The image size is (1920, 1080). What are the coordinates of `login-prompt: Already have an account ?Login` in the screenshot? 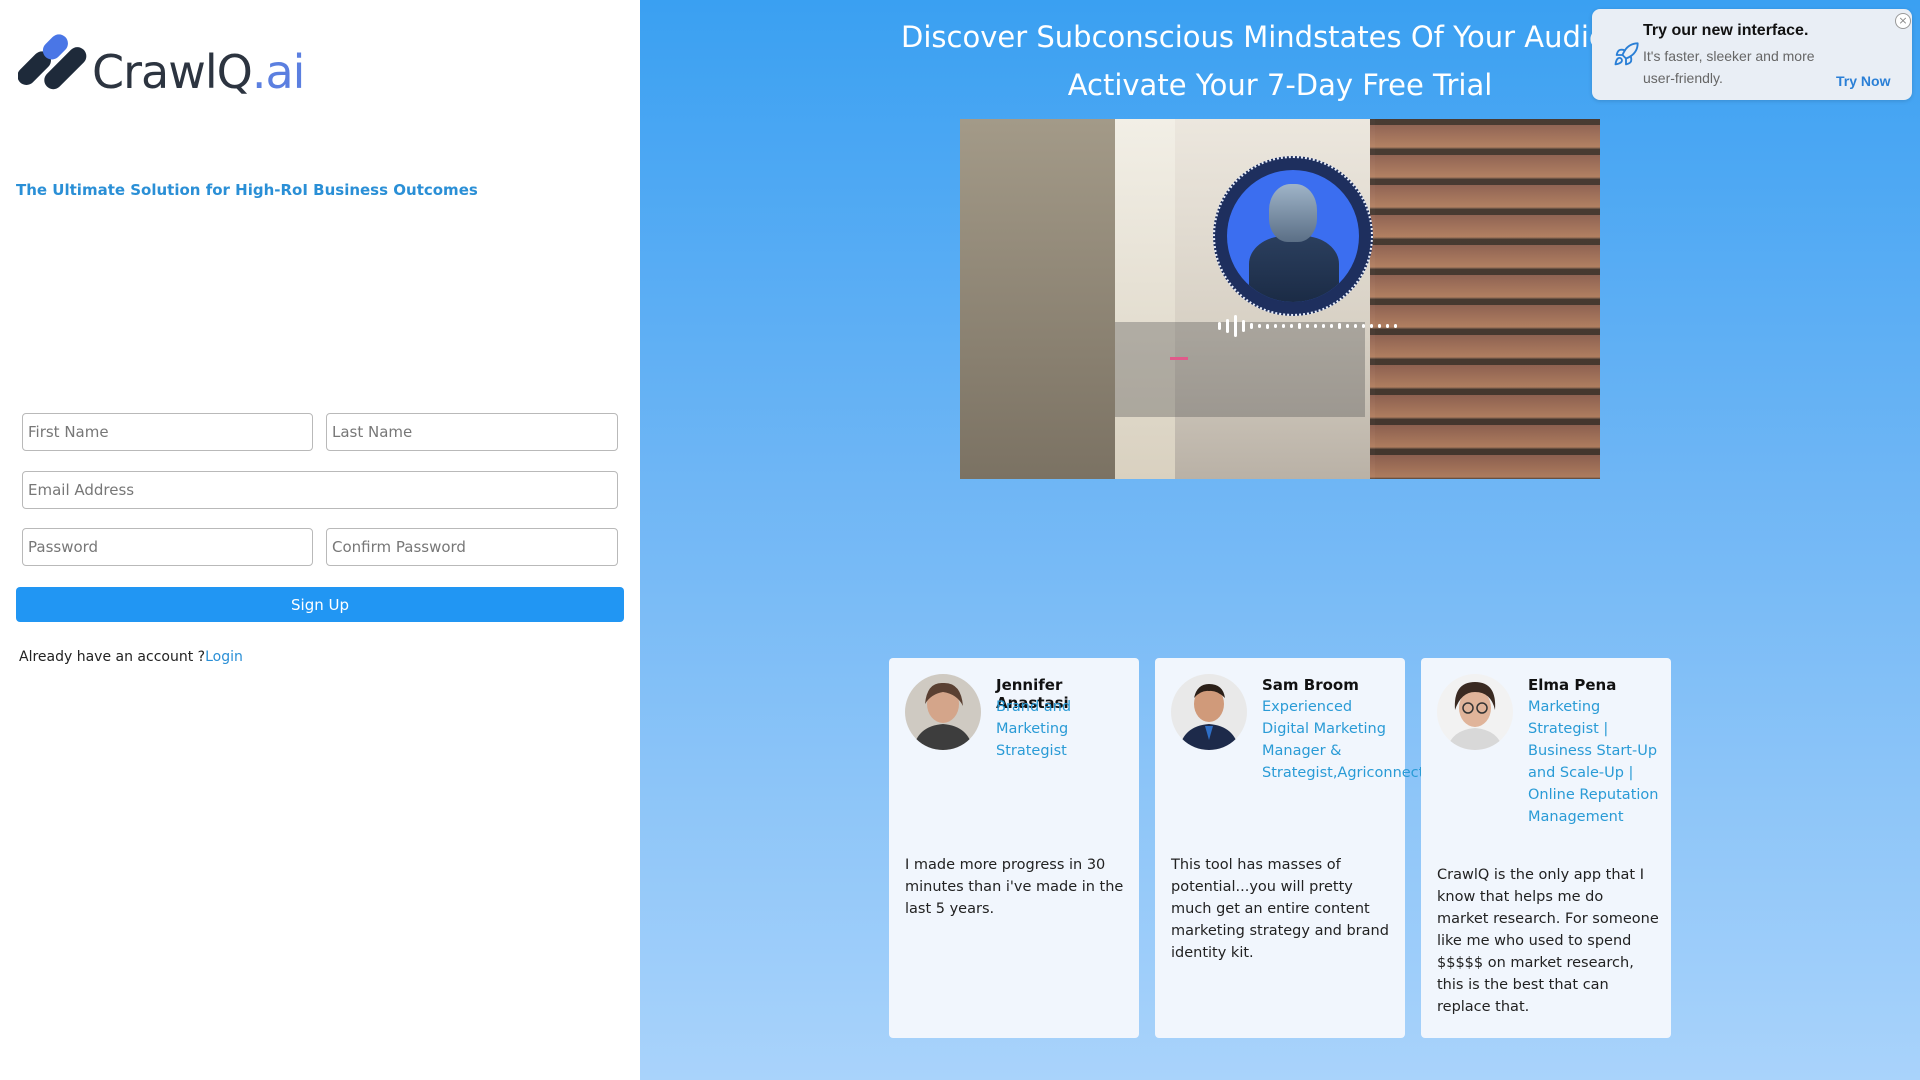 It's located at (131, 657).